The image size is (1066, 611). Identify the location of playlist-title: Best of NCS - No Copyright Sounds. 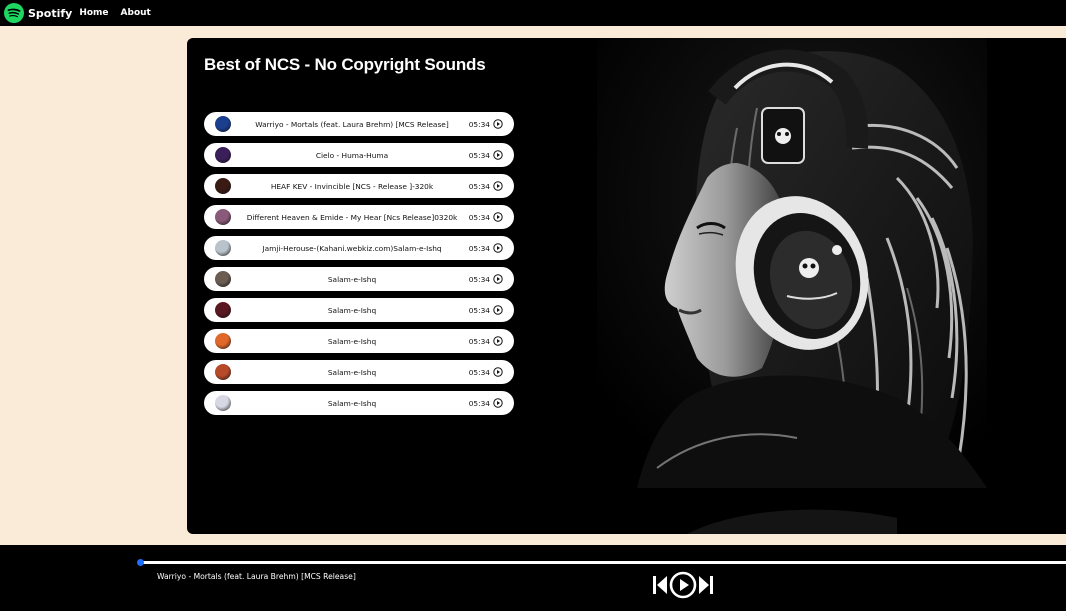
(345, 64).